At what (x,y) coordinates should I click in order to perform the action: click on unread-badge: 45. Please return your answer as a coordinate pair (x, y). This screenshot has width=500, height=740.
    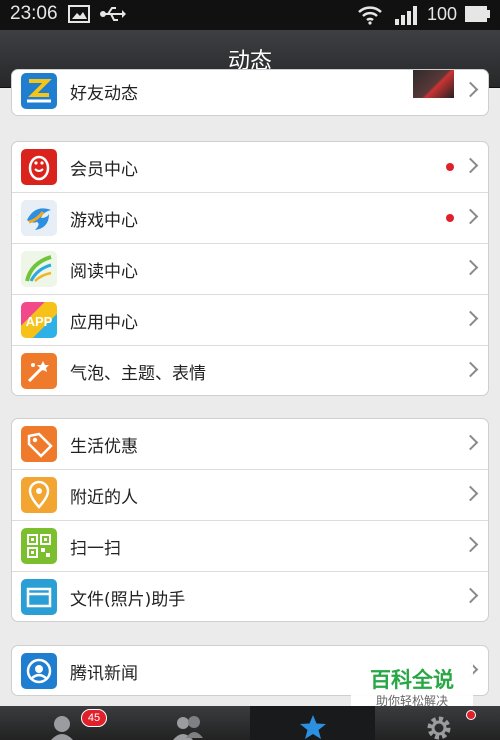
    Looking at the image, I should click on (94, 718).